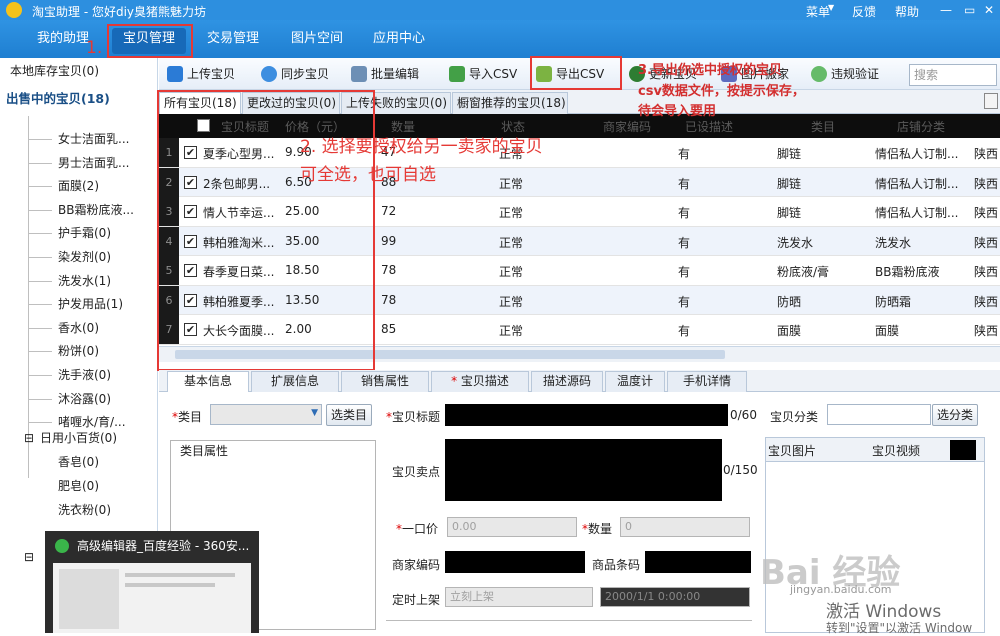 This screenshot has height=636, width=1000. I want to click on tab-thermometer: 温度计, so click(635, 381).